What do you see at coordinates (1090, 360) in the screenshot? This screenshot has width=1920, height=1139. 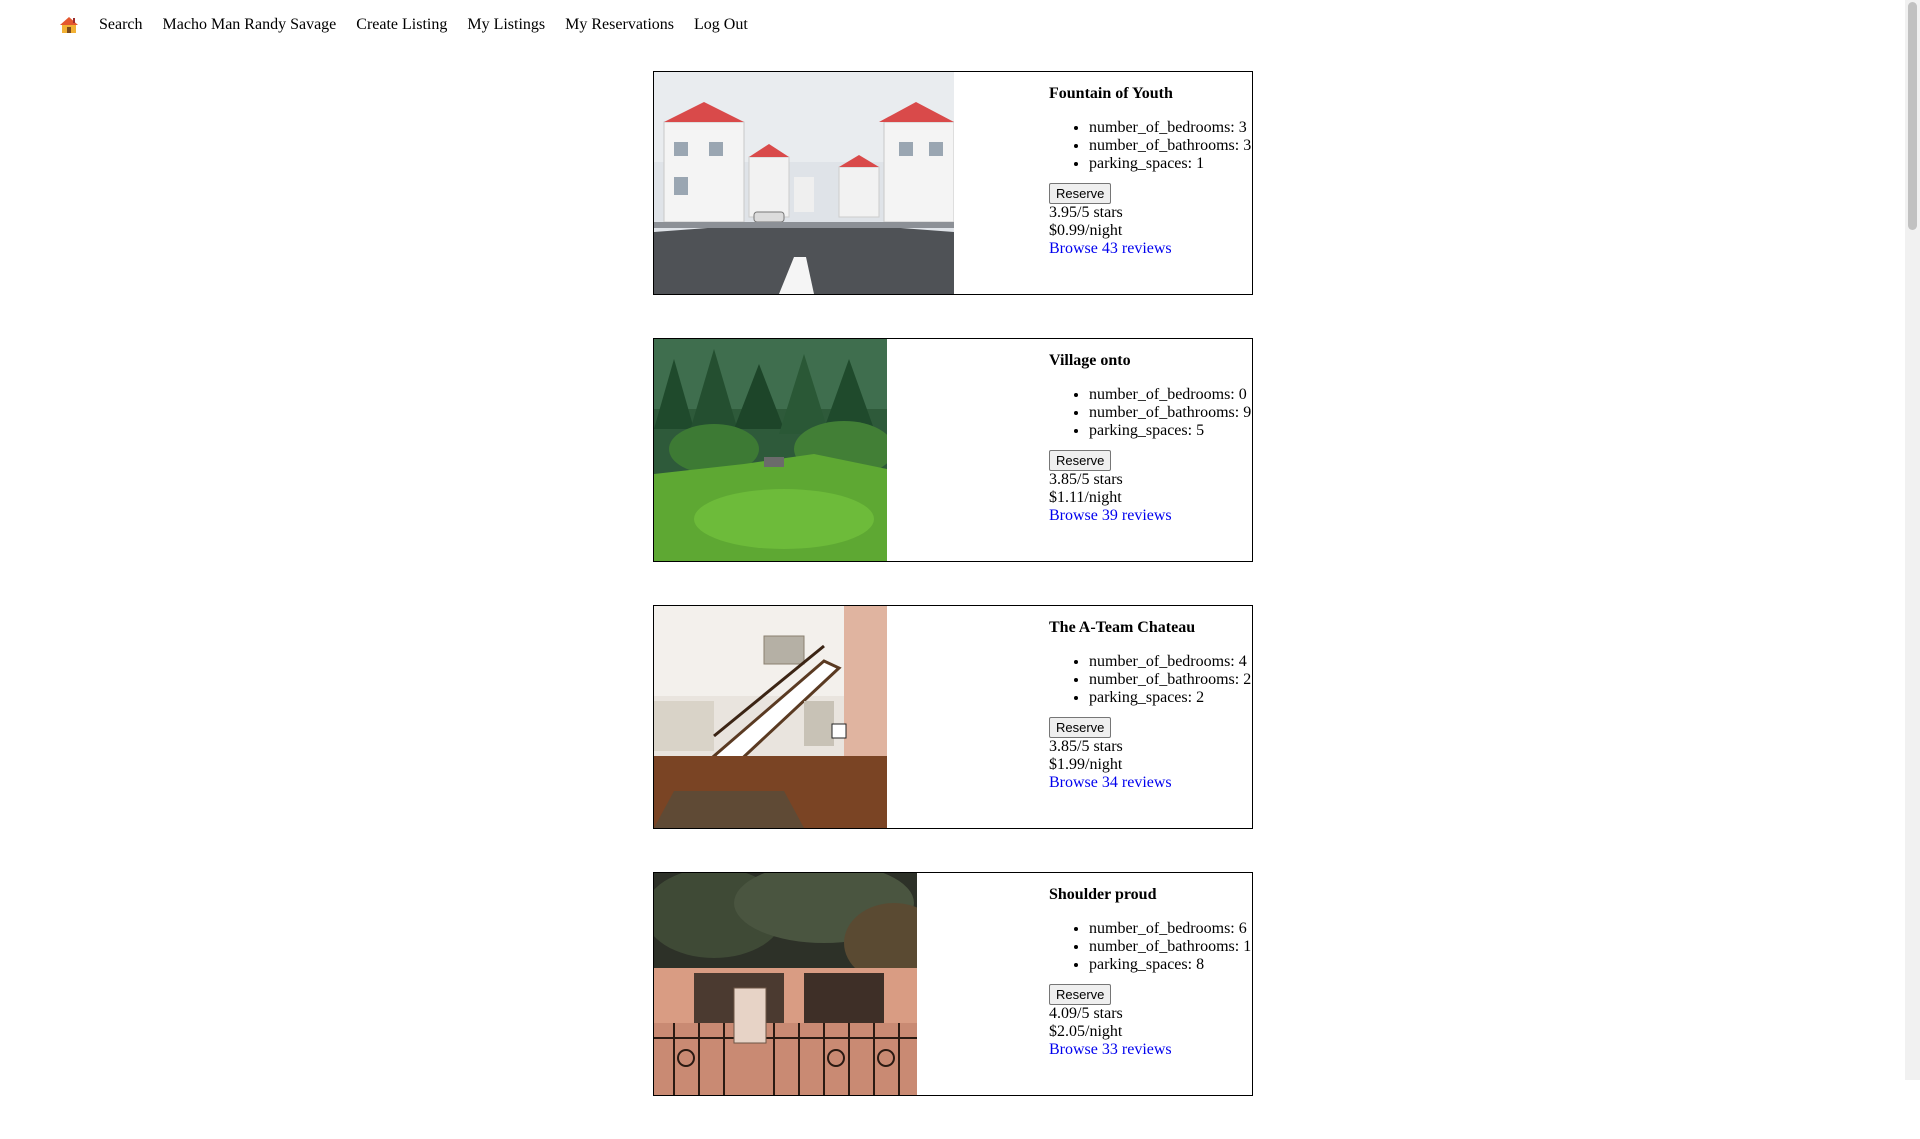 I see `listing-title: Village onto` at bounding box center [1090, 360].